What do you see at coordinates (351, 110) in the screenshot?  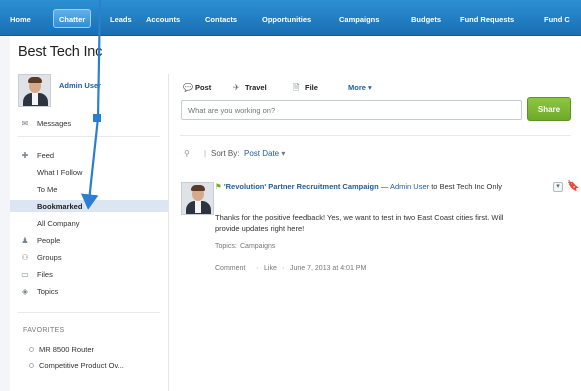 I see `post-input` at bounding box center [351, 110].